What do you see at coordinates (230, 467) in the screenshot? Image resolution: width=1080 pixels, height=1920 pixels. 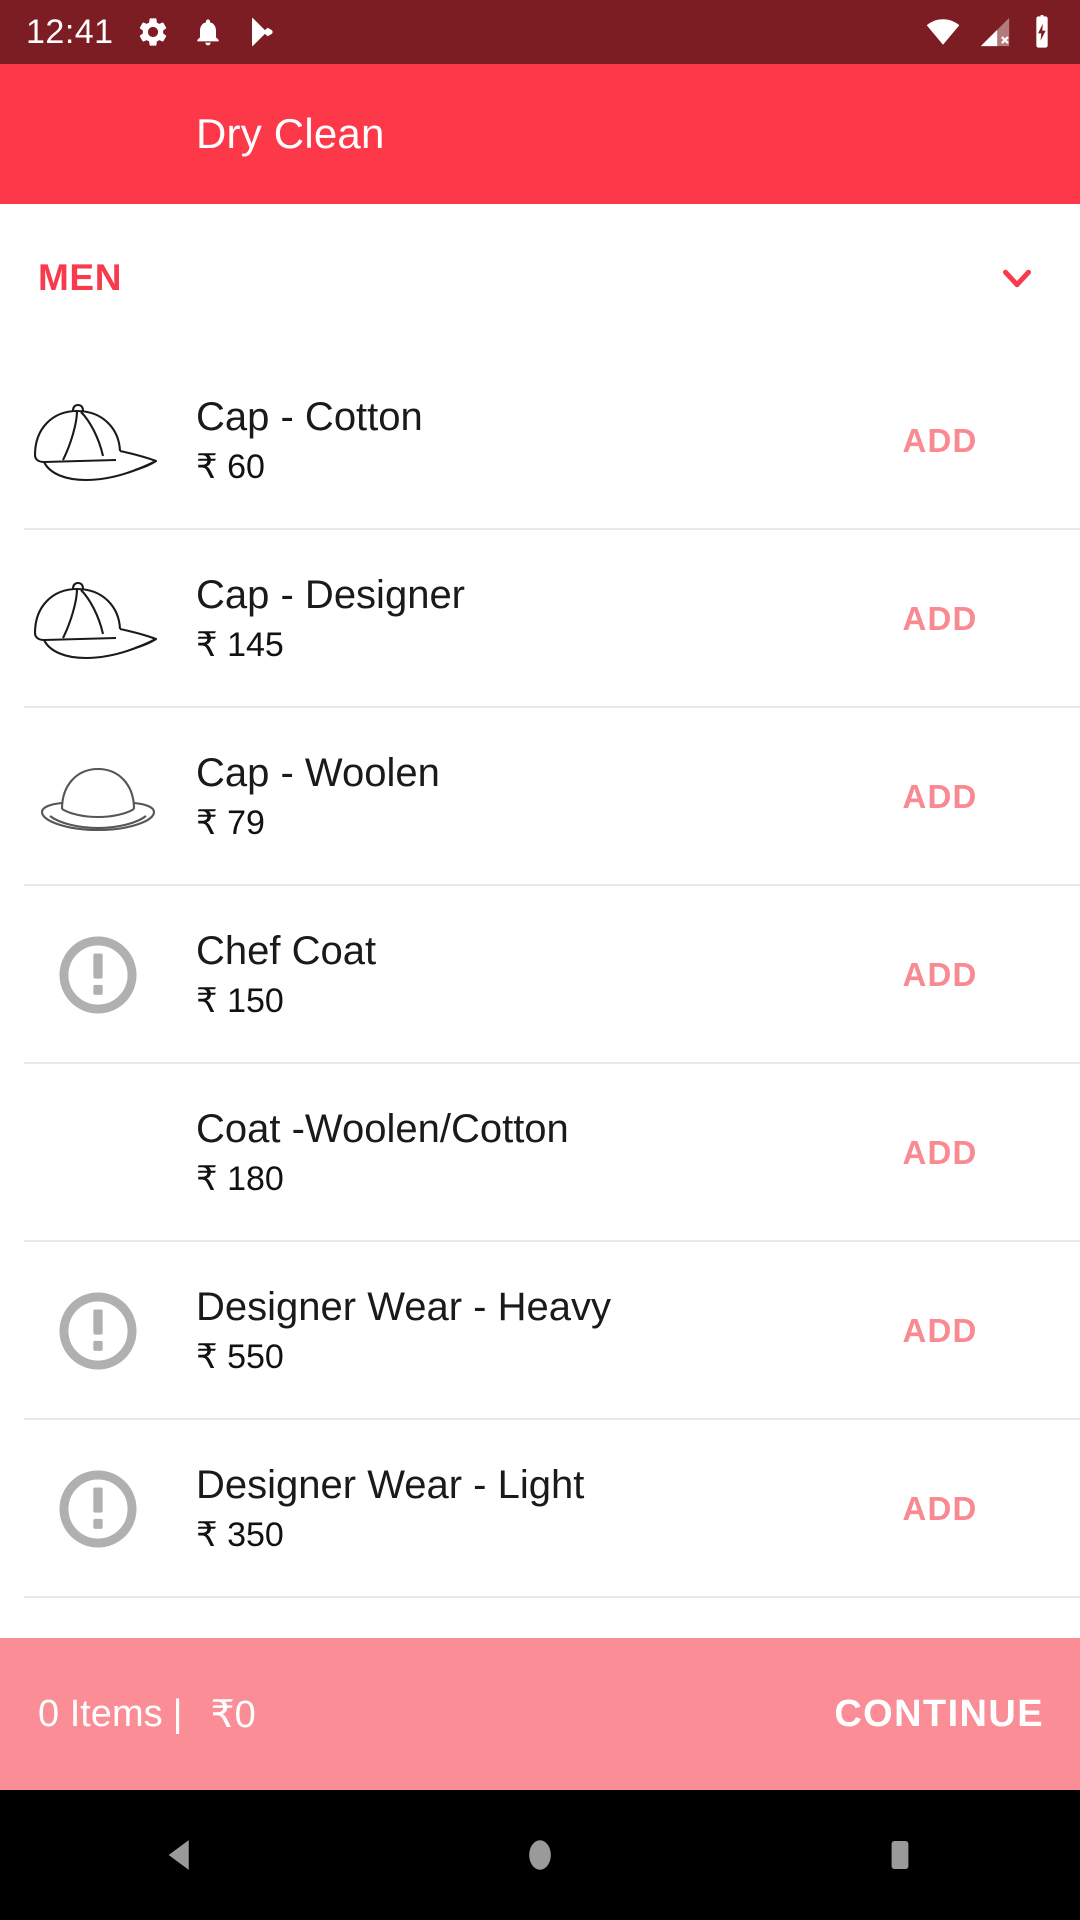 I see `product-price: ₹ 60` at bounding box center [230, 467].